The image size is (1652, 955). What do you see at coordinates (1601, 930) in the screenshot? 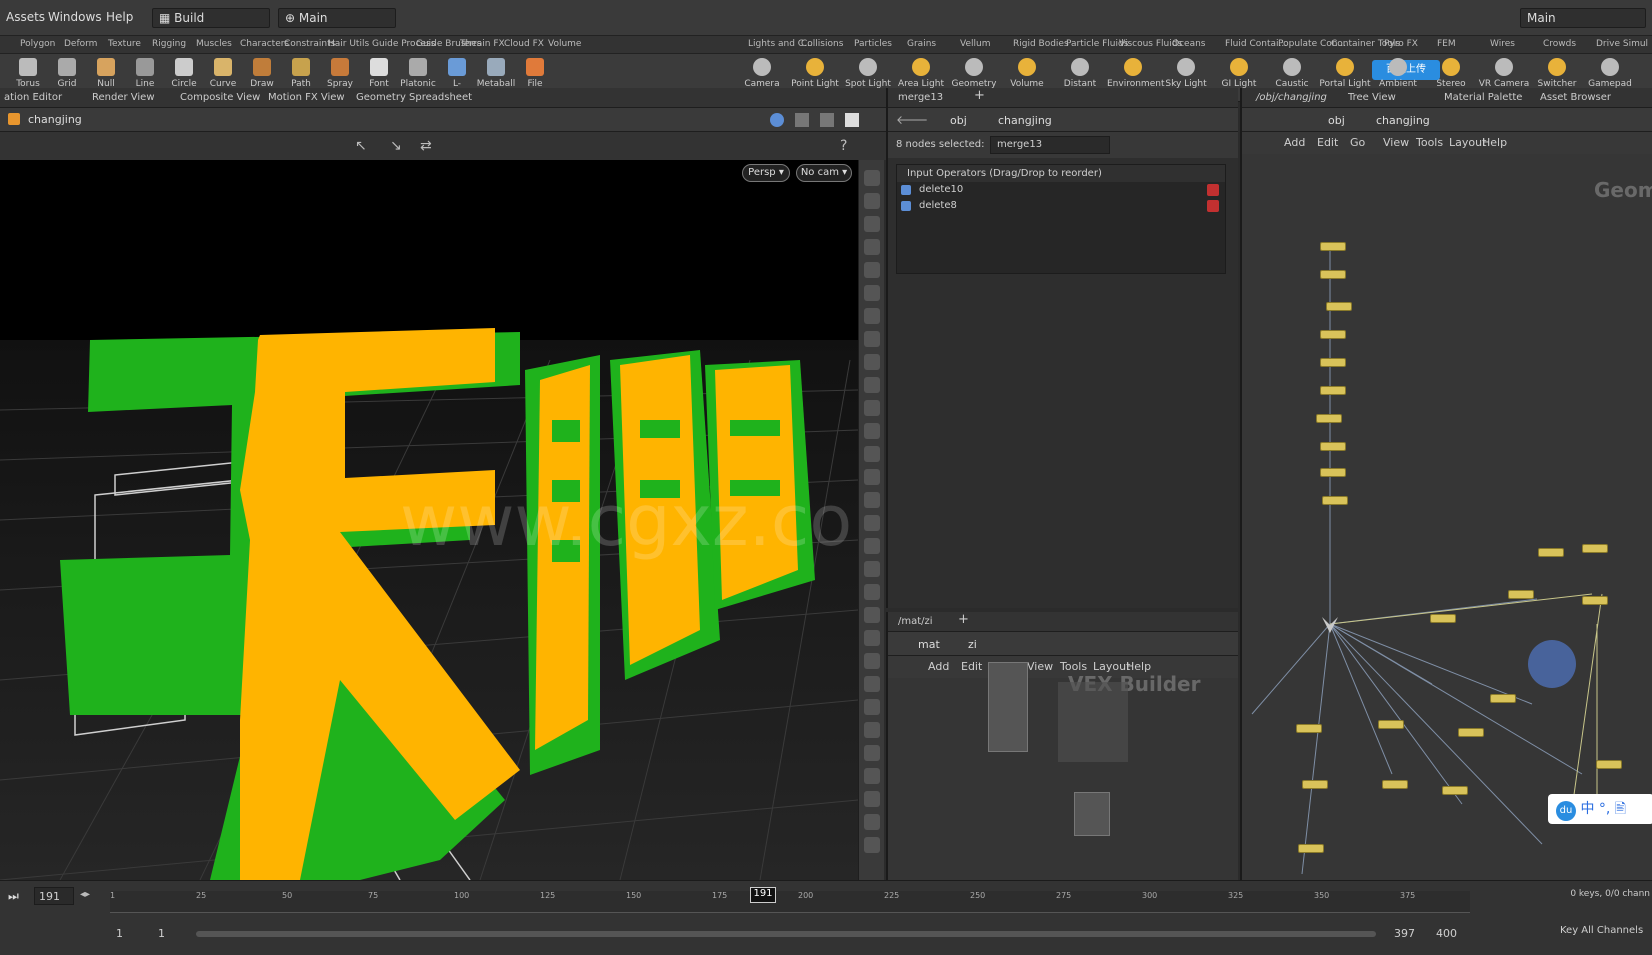
I see `key-all-channels-button: Key All Channels` at bounding box center [1601, 930].